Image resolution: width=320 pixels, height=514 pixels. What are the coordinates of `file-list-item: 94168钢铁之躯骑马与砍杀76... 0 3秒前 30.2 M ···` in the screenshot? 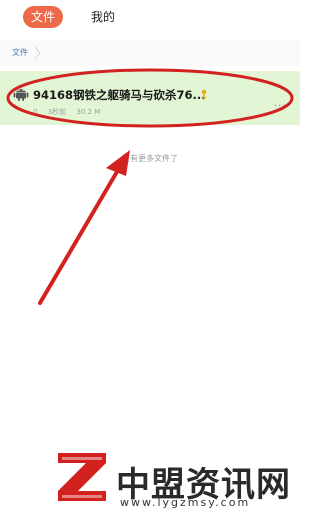 It's located at (150, 98).